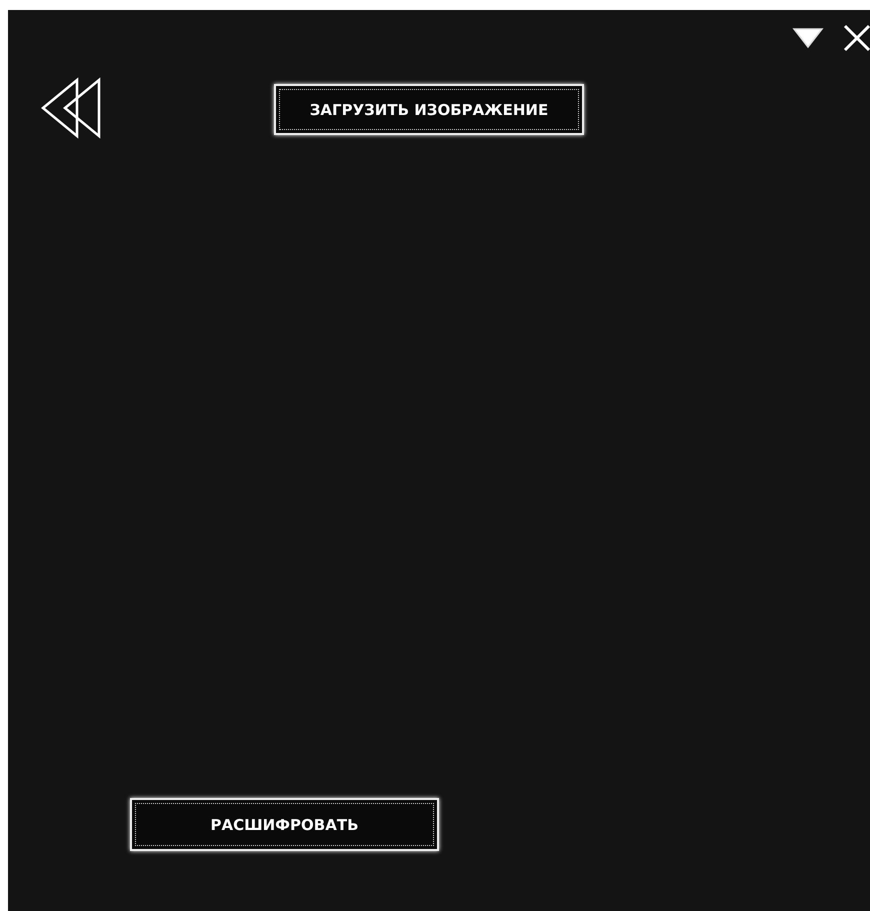  What do you see at coordinates (429, 109) in the screenshot?
I see `upload-image-button: ЗАГРУЗИТЬ ИЗОБРАЖЕНИЕ` at bounding box center [429, 109].